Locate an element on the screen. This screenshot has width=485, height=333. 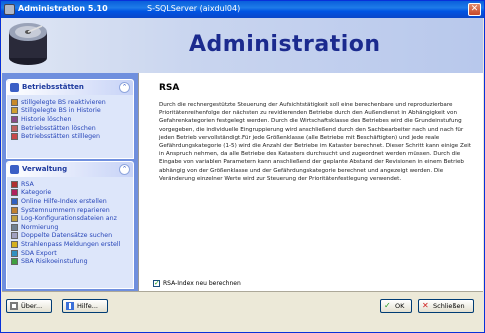
hard-disk-icon is located at coordinates (28, 44).